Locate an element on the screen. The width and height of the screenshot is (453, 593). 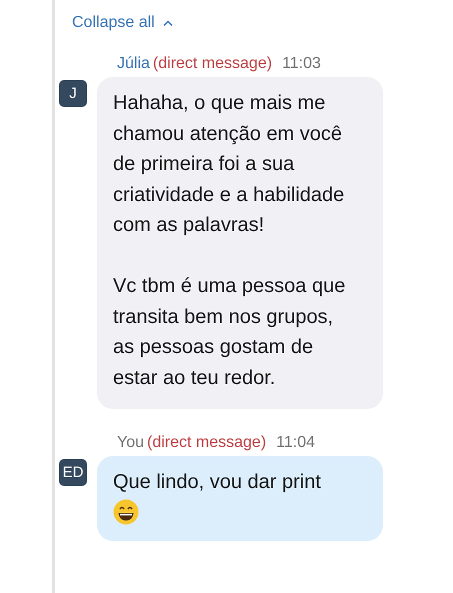
sender-name: Júlia is located at coordinates (133, 64).